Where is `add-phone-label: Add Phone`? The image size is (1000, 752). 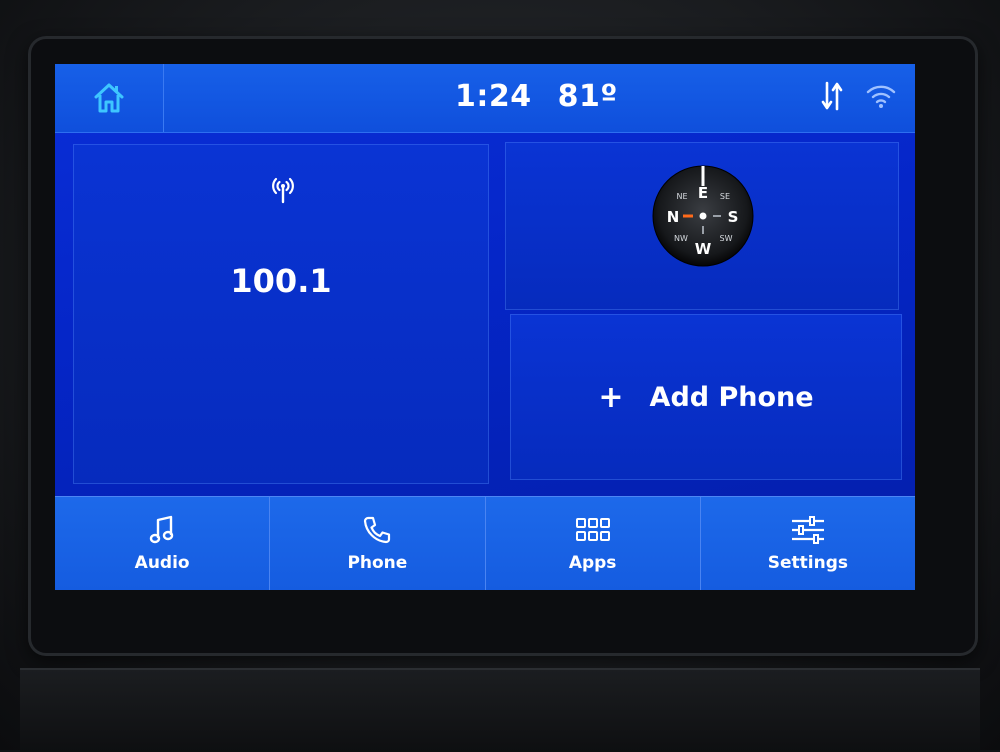
add-phone-label: Add Phone is located at coordinates (731, 397).